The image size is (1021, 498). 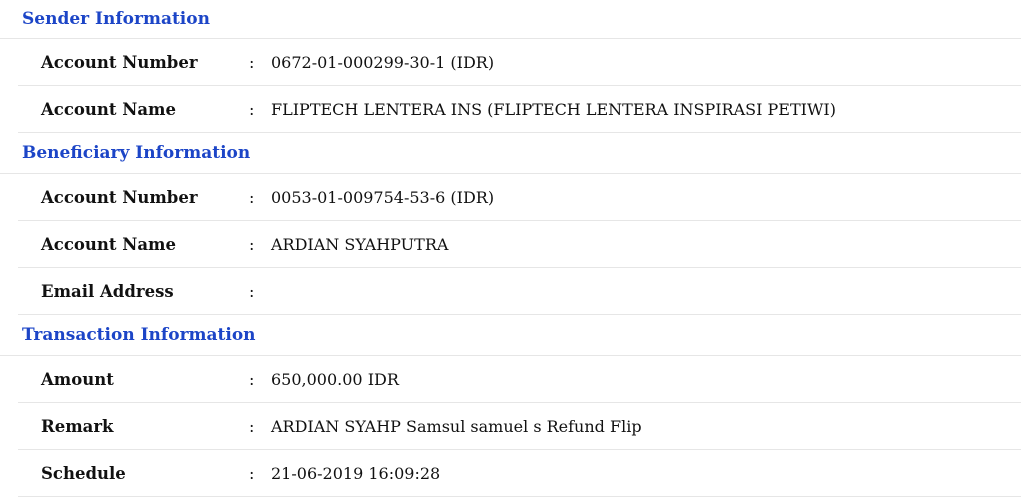 I want to click on beneficiary-email-label: Email Address, so click(x=107, y=291).